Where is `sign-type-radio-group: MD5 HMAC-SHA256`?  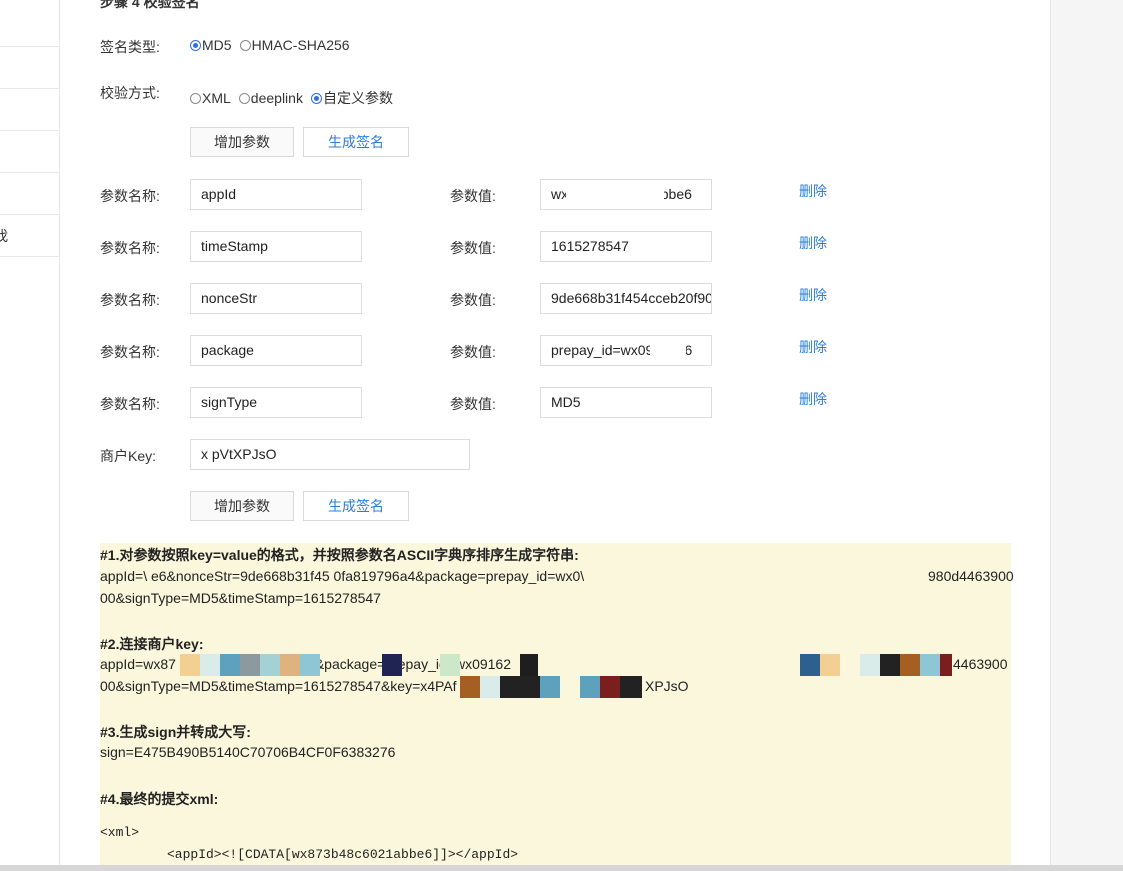 sign-type-radio-group: MD5 HMAC-SHA256 is located at coordinates (274, 45).